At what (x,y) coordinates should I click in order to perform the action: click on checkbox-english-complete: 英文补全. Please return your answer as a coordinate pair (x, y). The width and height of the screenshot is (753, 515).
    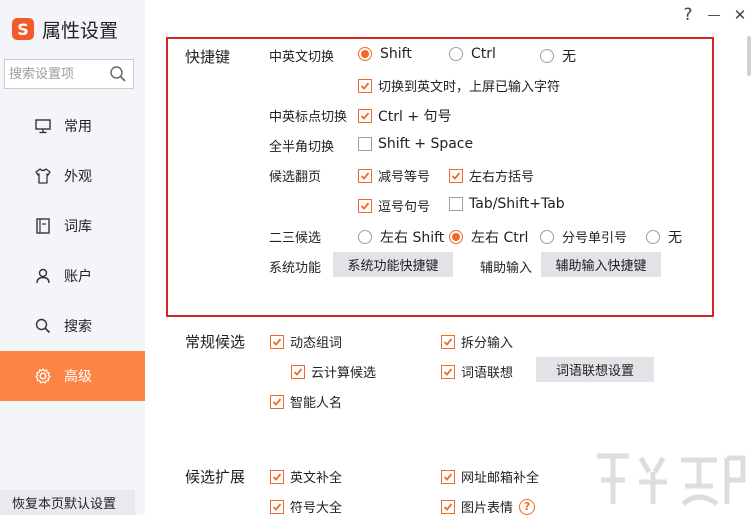
    Looking at the image, I should click on (306, 476).